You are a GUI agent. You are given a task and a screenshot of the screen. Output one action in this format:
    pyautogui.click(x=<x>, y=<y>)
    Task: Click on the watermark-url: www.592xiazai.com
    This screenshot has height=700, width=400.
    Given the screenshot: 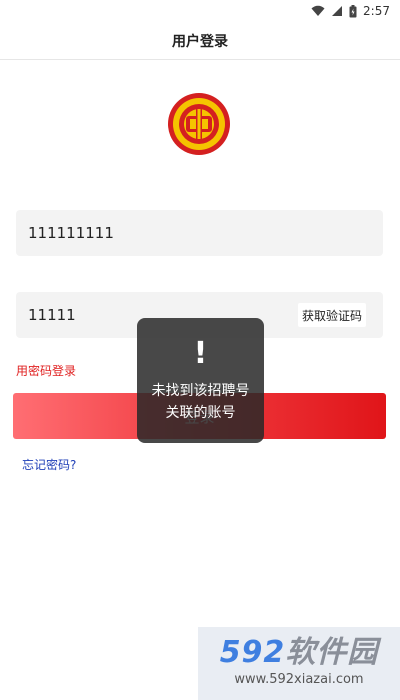 What is the action you would take?
    pyautogui.click(x=299, y=679)
    